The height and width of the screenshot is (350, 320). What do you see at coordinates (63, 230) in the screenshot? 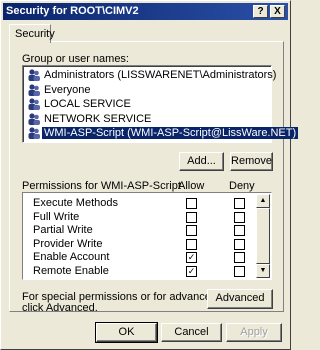
I see `permission-name: Partial Write` at bounding box center [63, 230].